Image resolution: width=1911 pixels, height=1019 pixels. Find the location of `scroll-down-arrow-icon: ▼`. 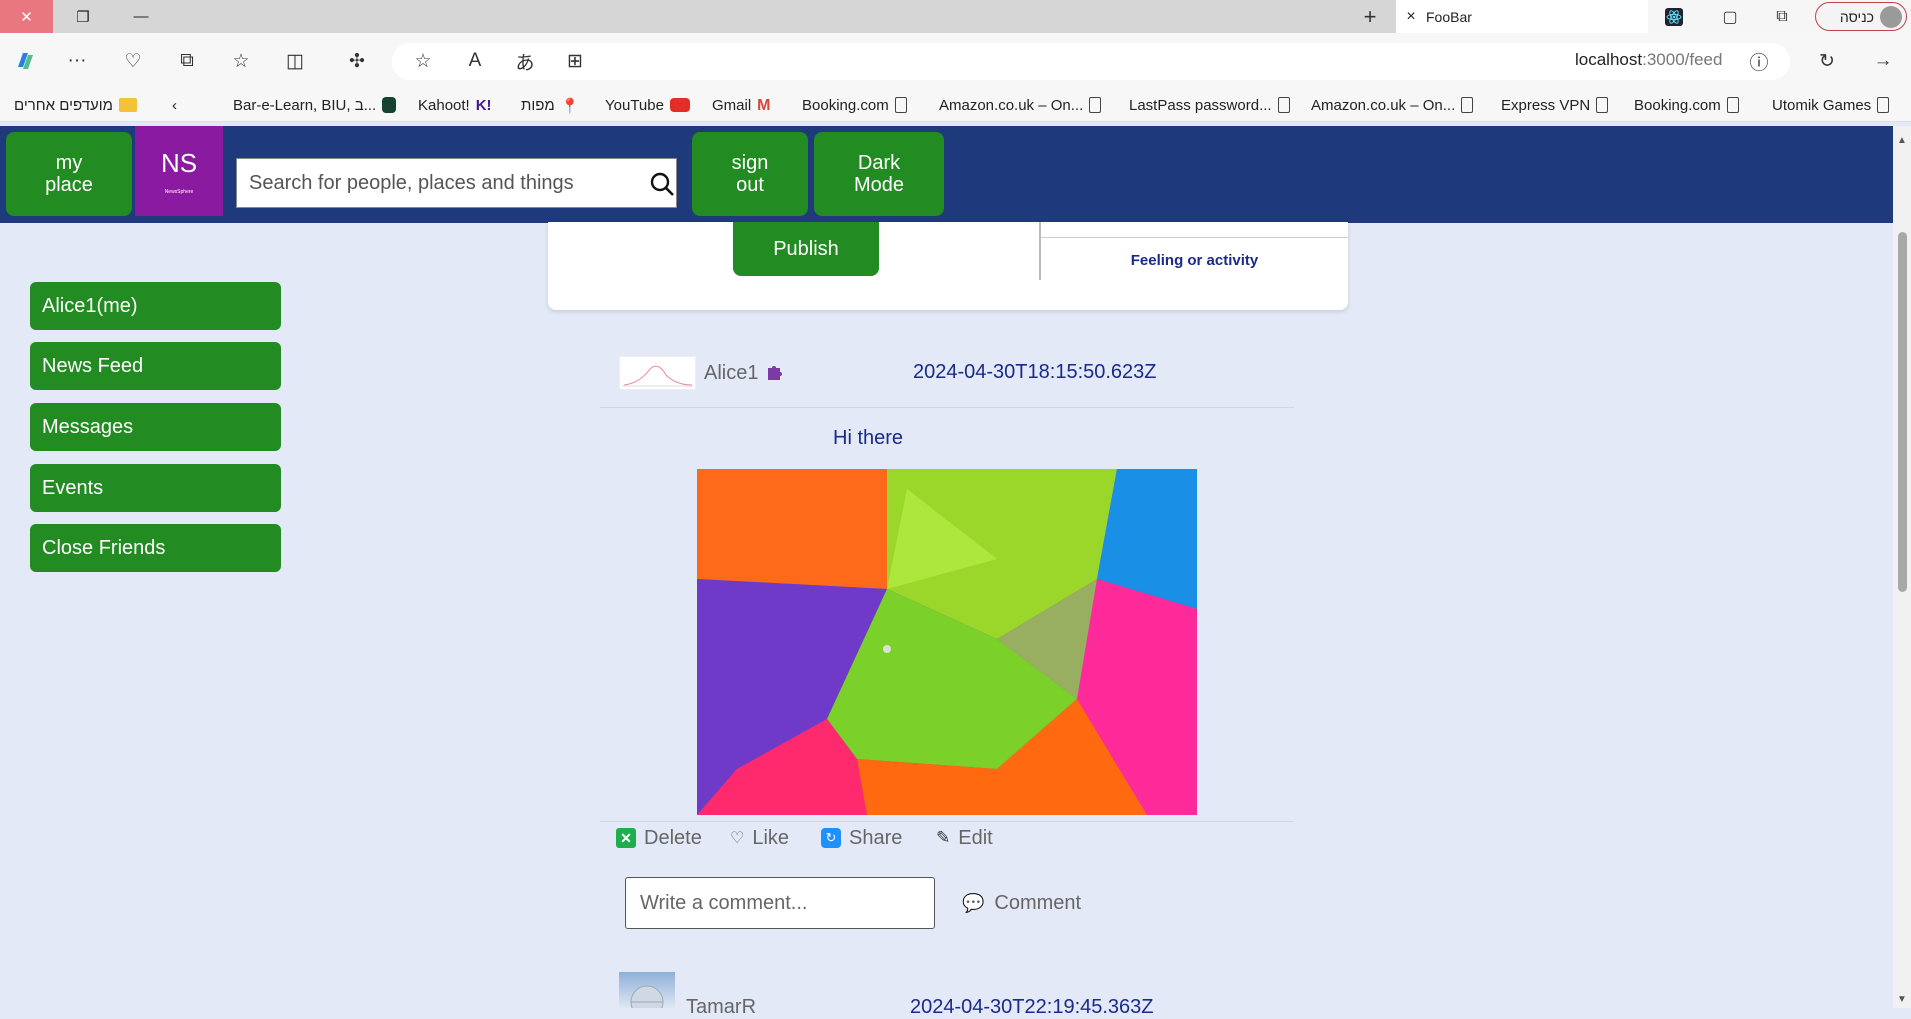

scroll-down-arrow-icon: ▼ is located at coordinates (1902, 999).